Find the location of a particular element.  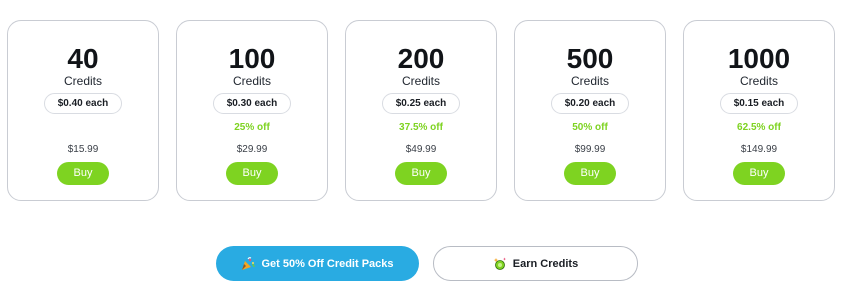

credit-amount: 500 is located at coordinates (590, 58).